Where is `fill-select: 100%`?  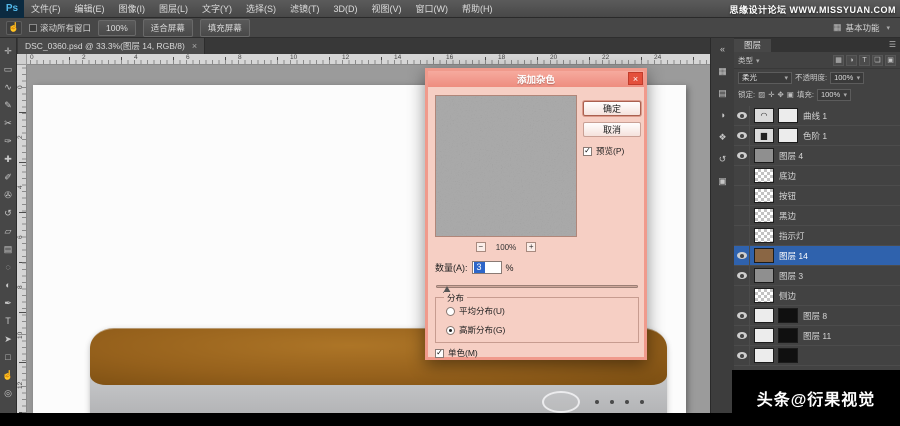 fill-select: 100% is located at coordinates (833, 94).